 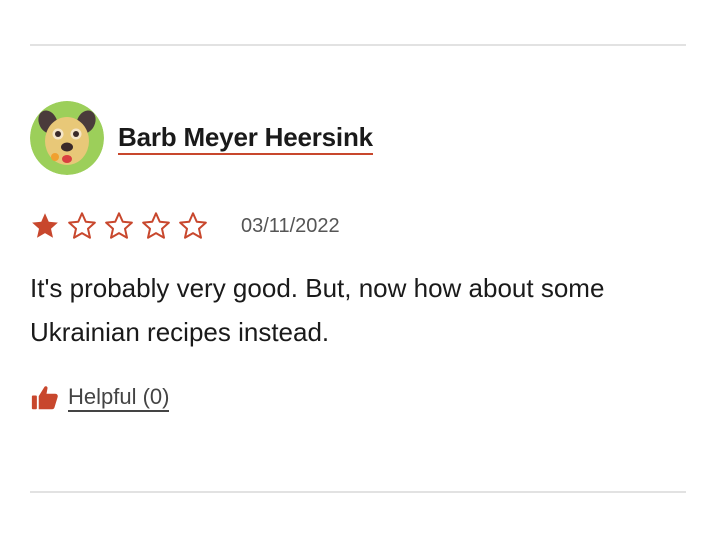 I want to click on author-name-link: Barb Meyer Heersink, so click(x=245, y=138).